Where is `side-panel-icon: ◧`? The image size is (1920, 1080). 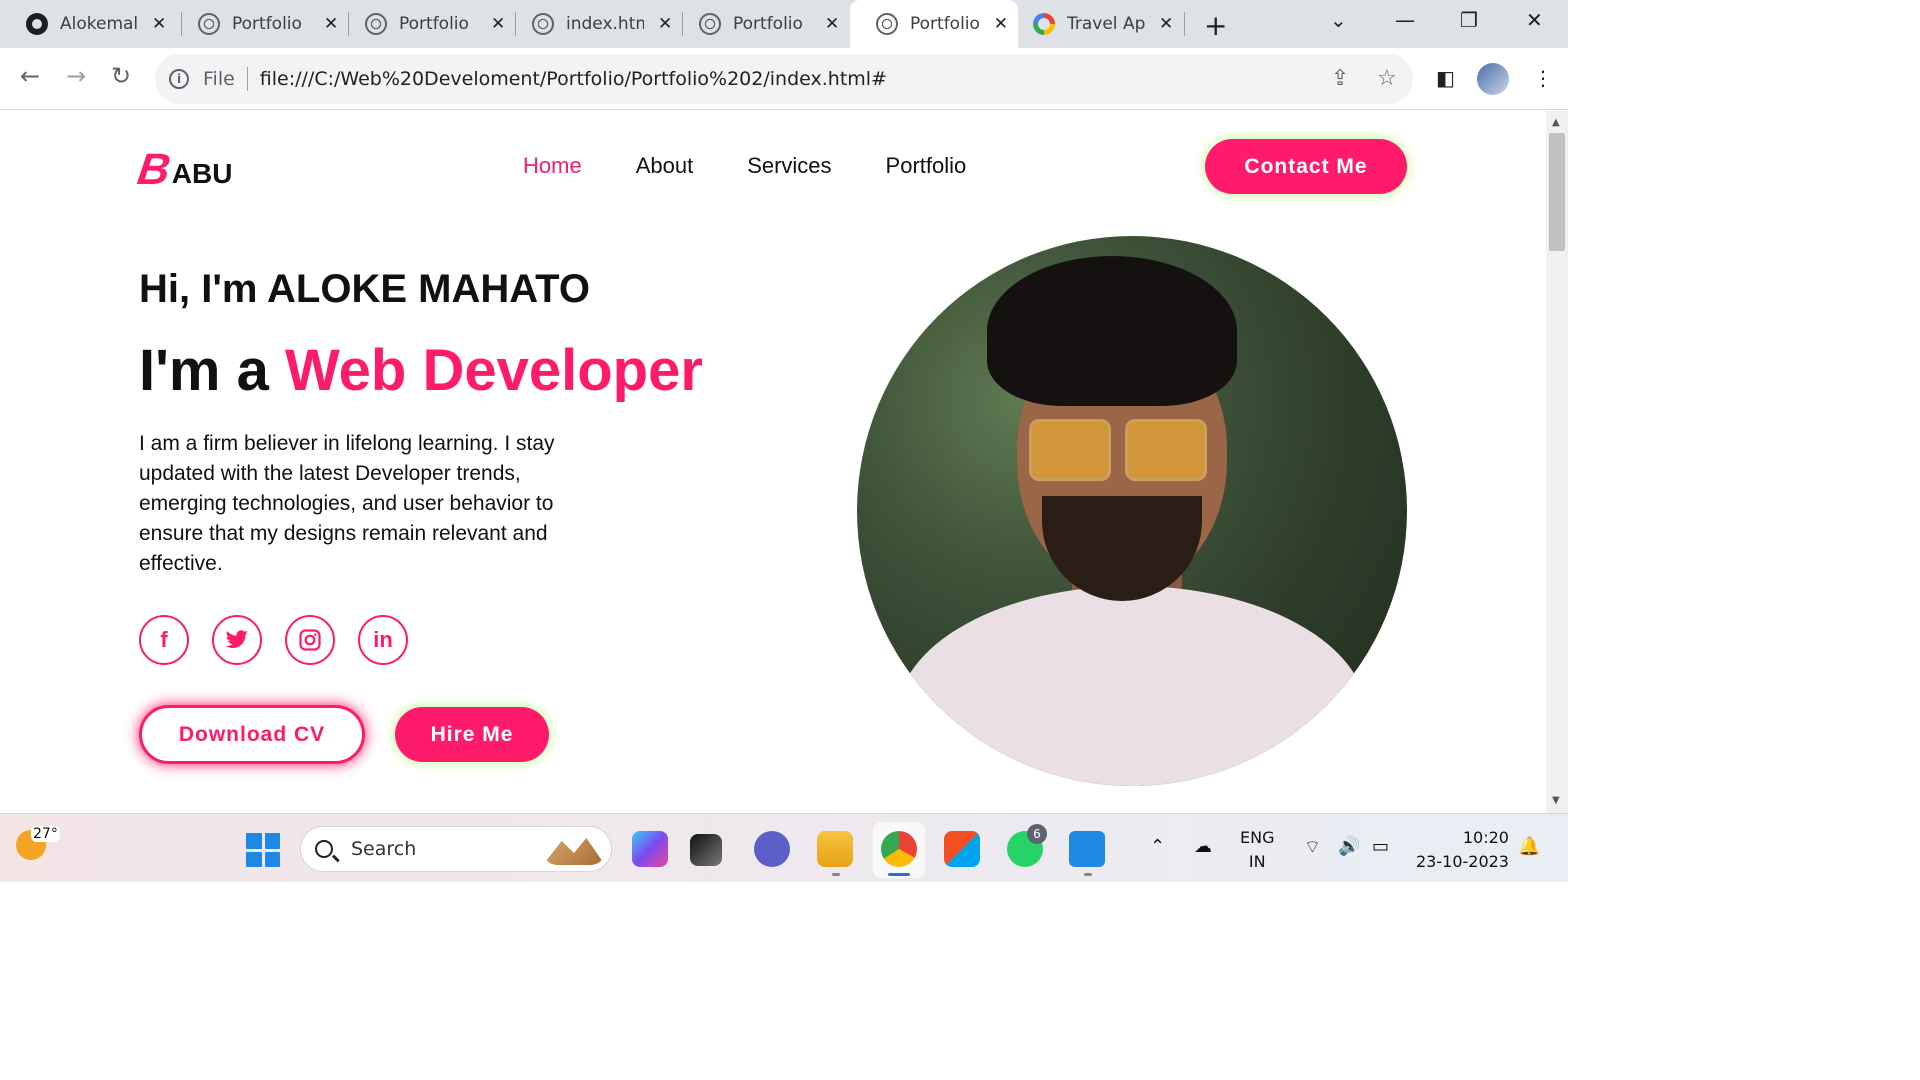
side-panel-icon: ◧ is located at coordinates (1445, 78).